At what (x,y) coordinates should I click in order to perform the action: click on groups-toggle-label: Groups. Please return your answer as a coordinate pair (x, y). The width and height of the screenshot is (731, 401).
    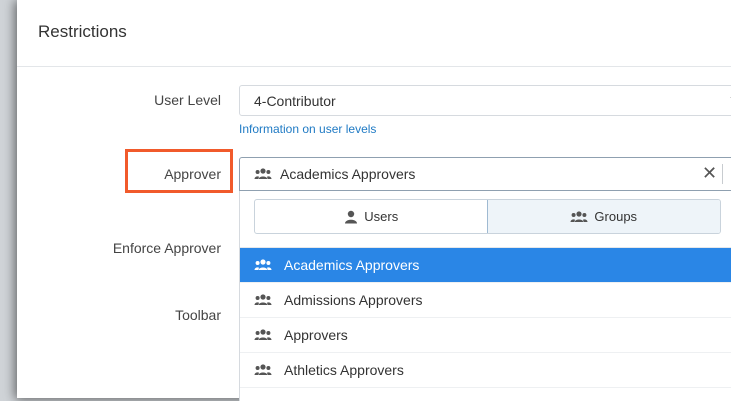
    Looking at the image, I should click on (616, 216).